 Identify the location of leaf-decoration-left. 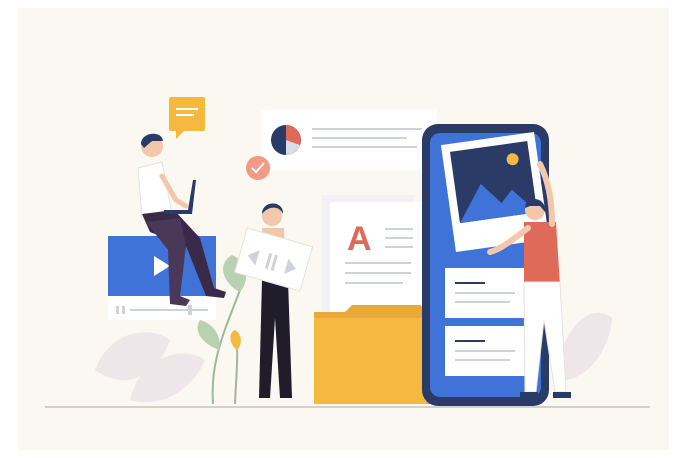
(150, 367).